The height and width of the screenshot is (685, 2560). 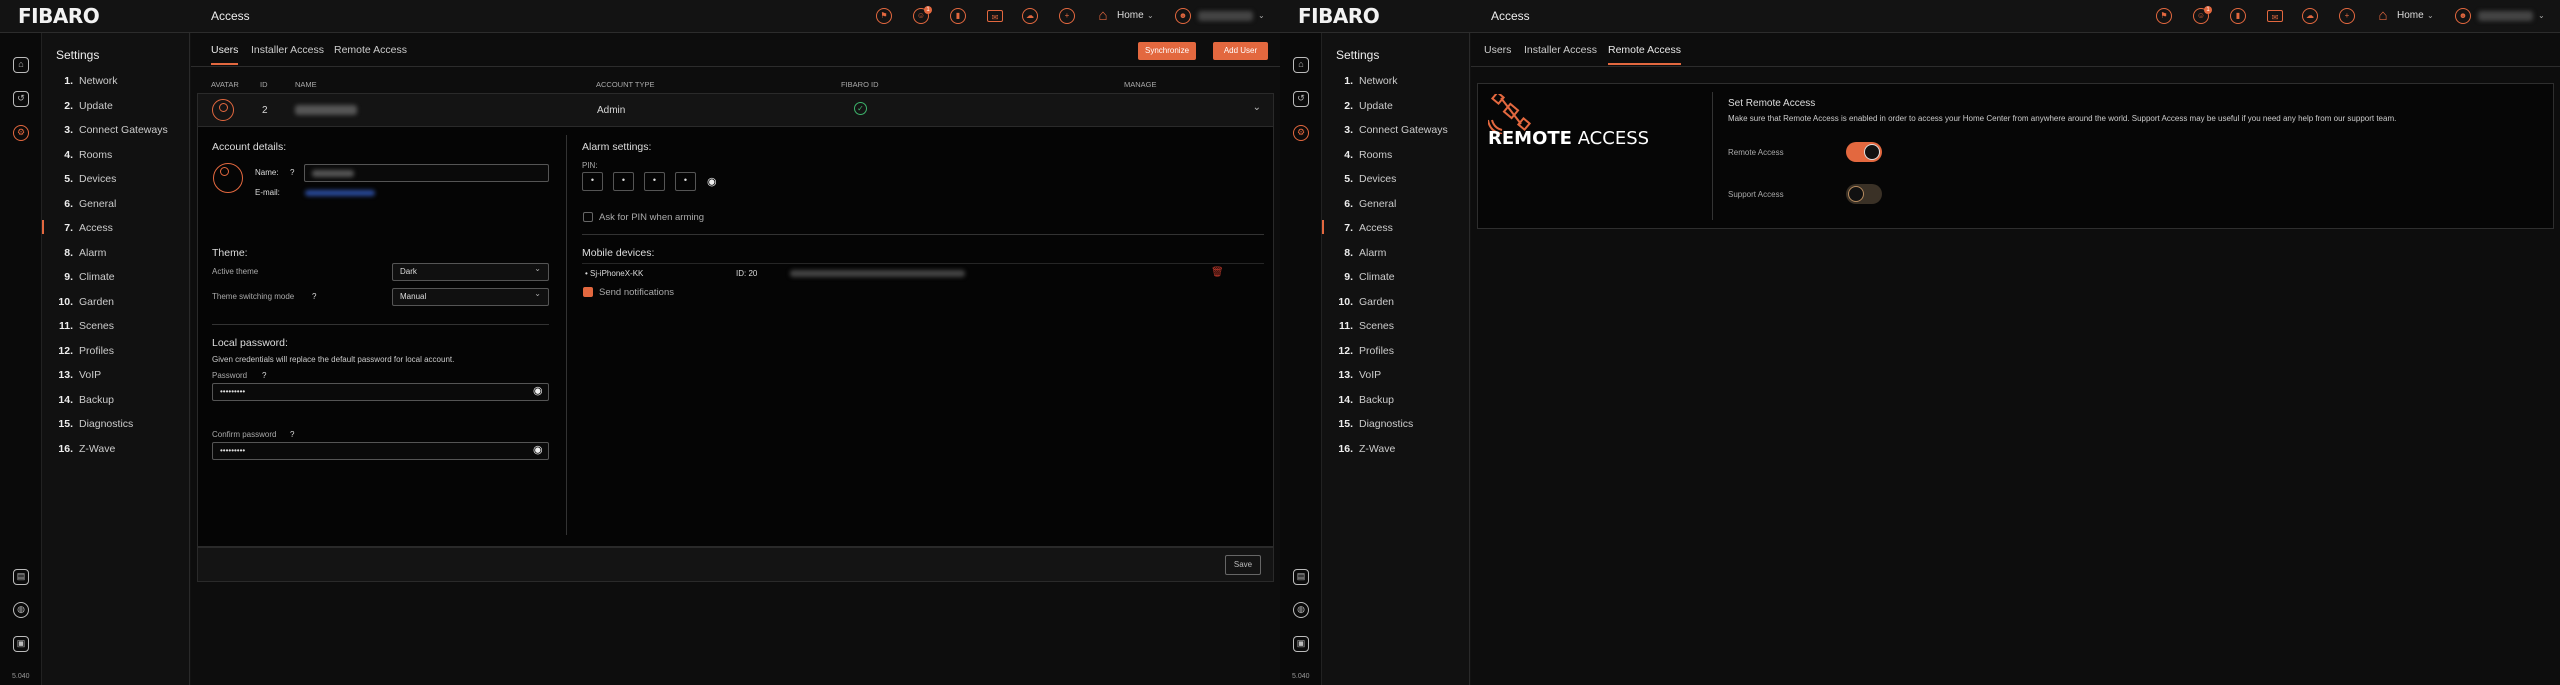 What do you see at coordinates (592, 181) in the screenshot?
I see `pin-digit-1: •` at bounding box center [592, 181].